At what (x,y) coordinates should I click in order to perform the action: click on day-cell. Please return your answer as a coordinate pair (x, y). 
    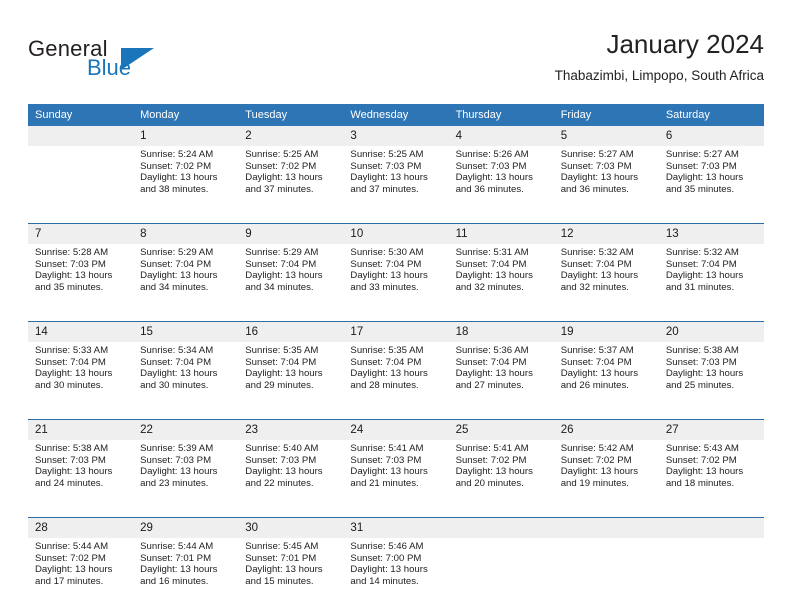
    Looking at the image, I should click on (81, 179).